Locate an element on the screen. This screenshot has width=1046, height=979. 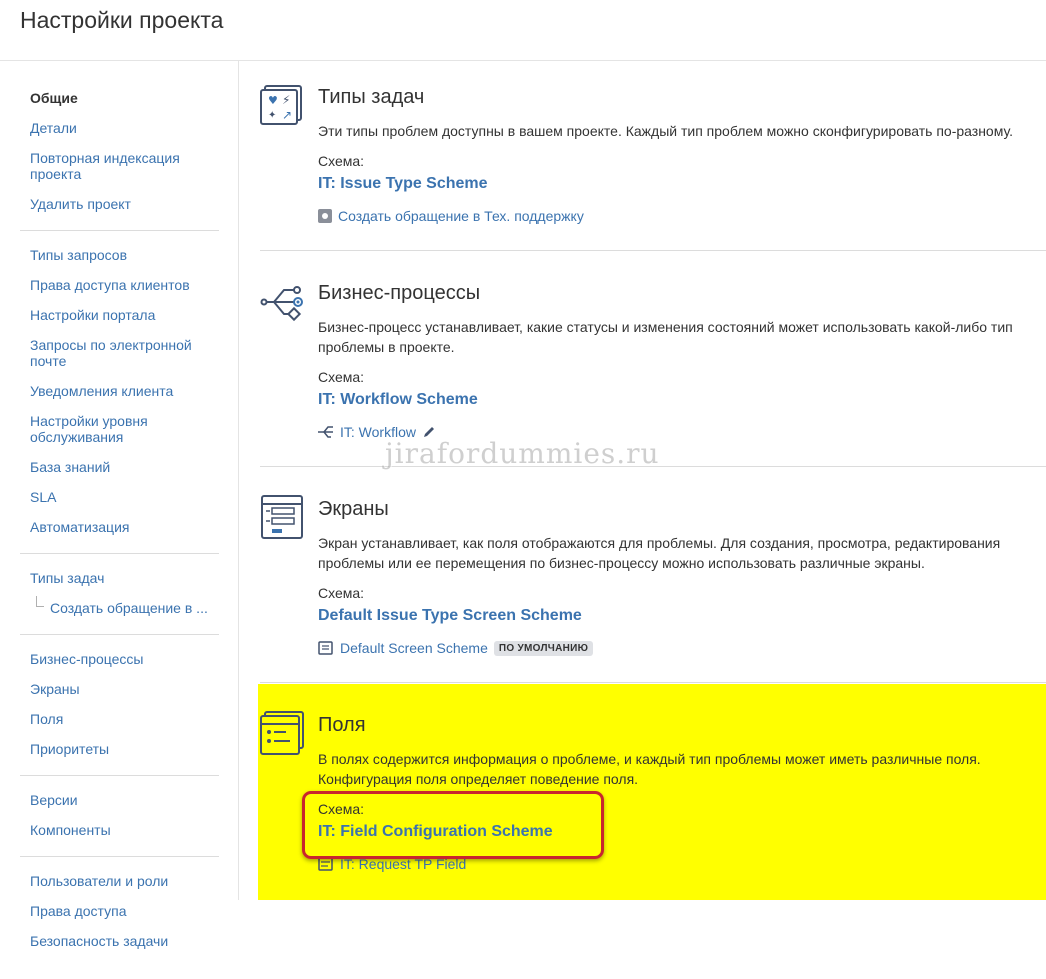
section-title: Экраны is located at coordinates (353, 509).